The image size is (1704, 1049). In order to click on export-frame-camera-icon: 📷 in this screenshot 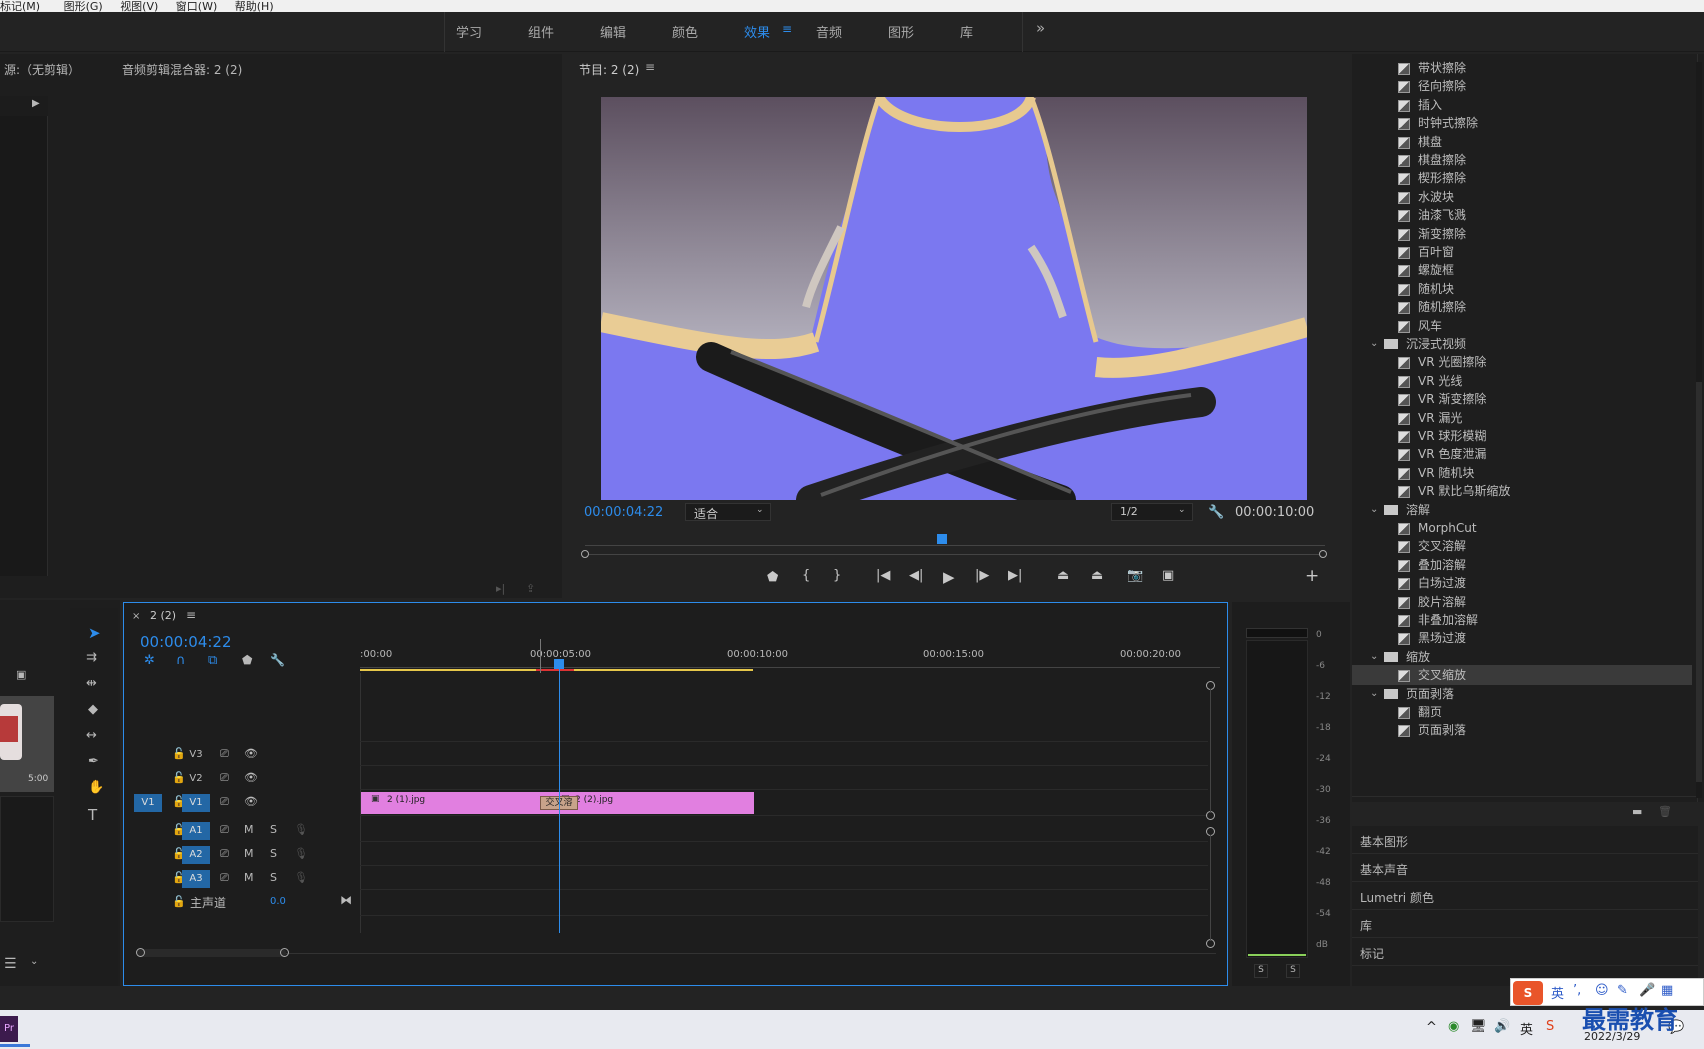, I will do `click(1135, 575)`.